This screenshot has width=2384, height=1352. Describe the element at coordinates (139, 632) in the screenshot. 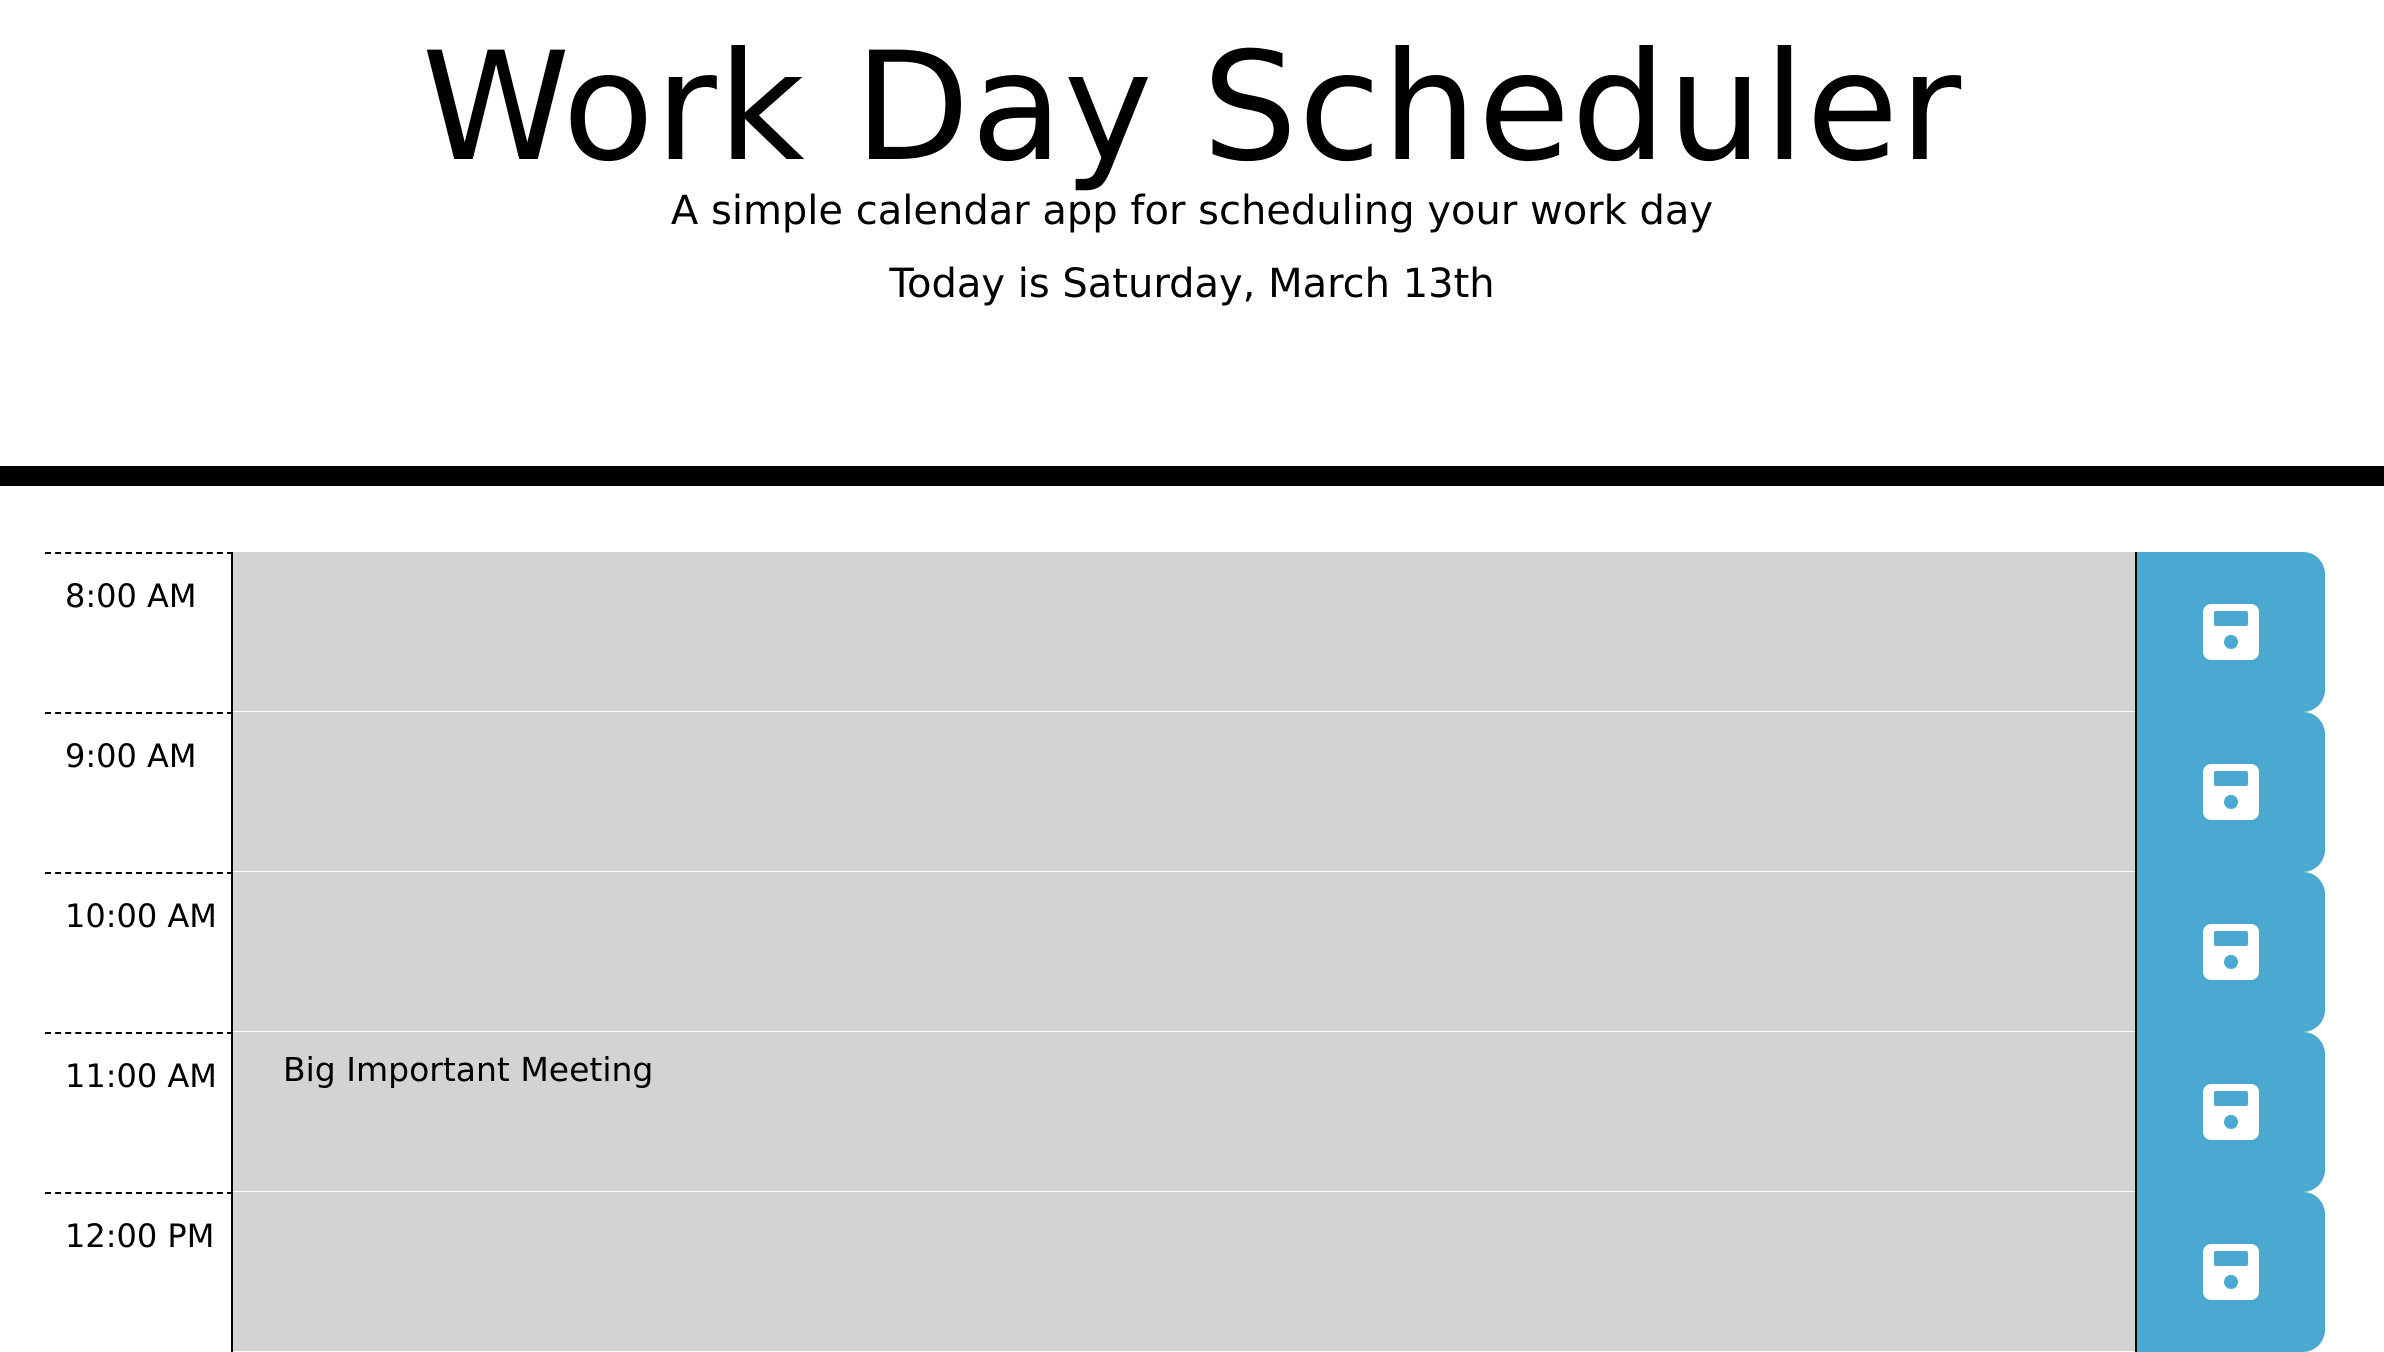

I see `hour-label: 8:00 AM` at that location.